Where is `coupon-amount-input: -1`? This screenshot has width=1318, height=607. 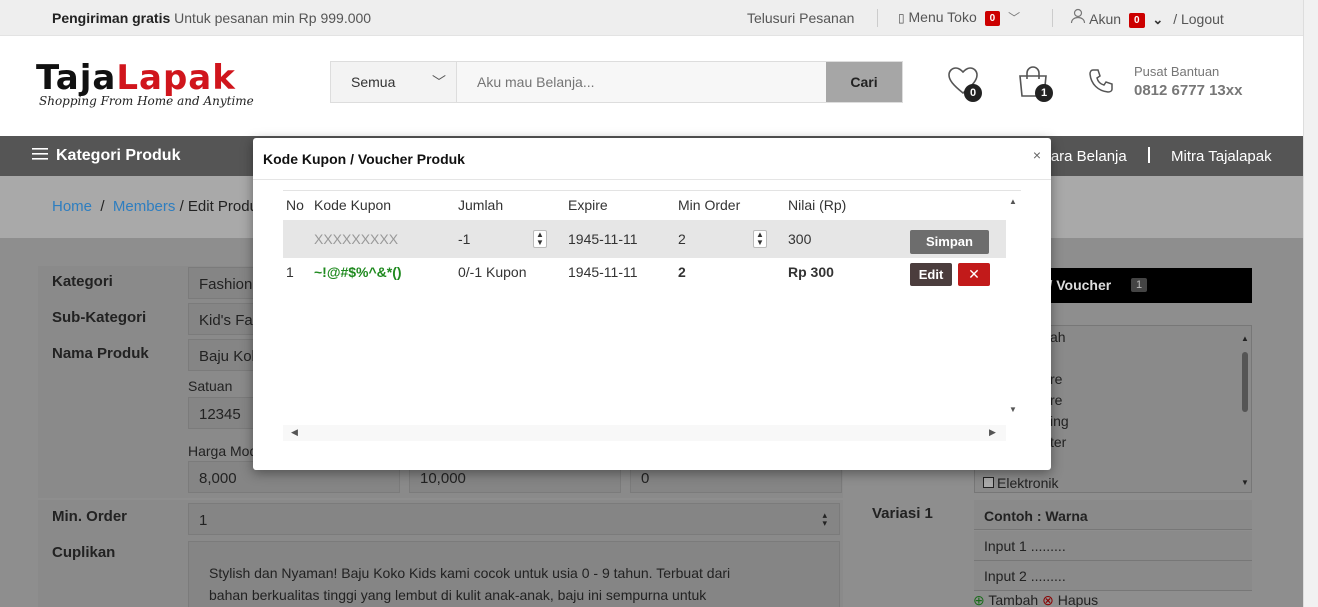 coupon-amount-input: -1 is located at coordinates (464, 239).